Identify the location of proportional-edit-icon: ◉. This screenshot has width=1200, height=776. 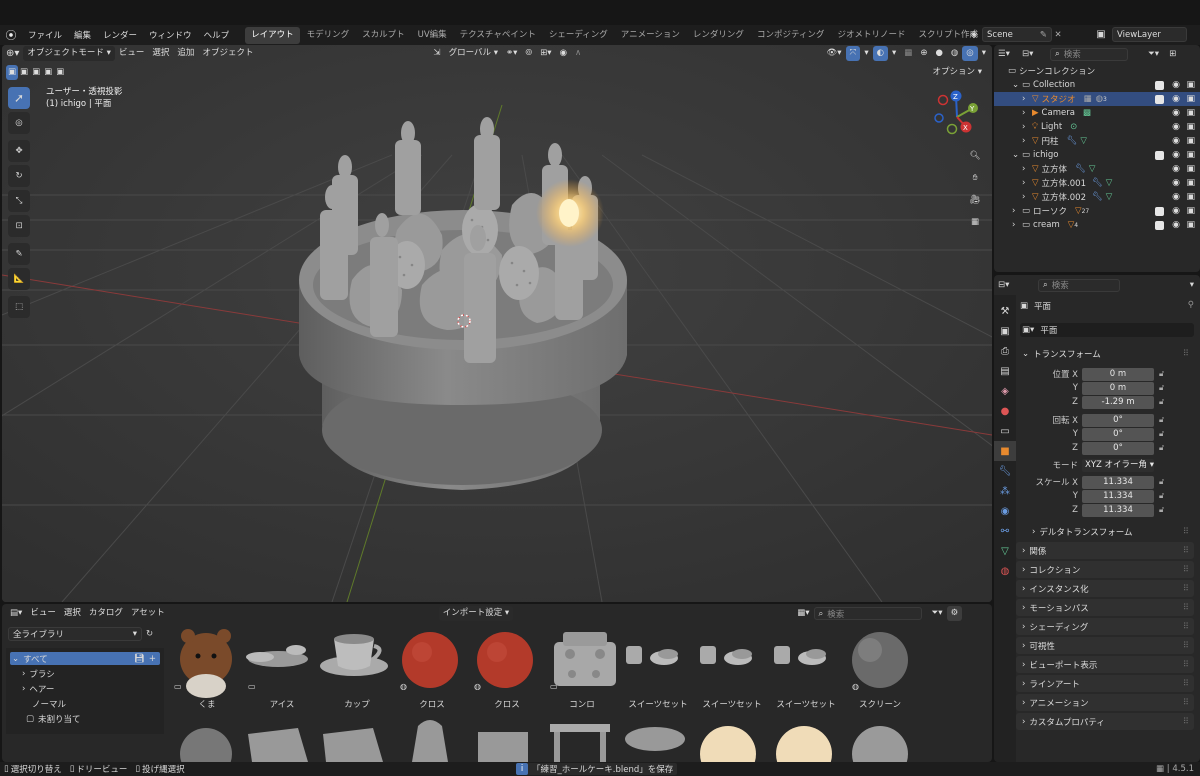
(563, 53).